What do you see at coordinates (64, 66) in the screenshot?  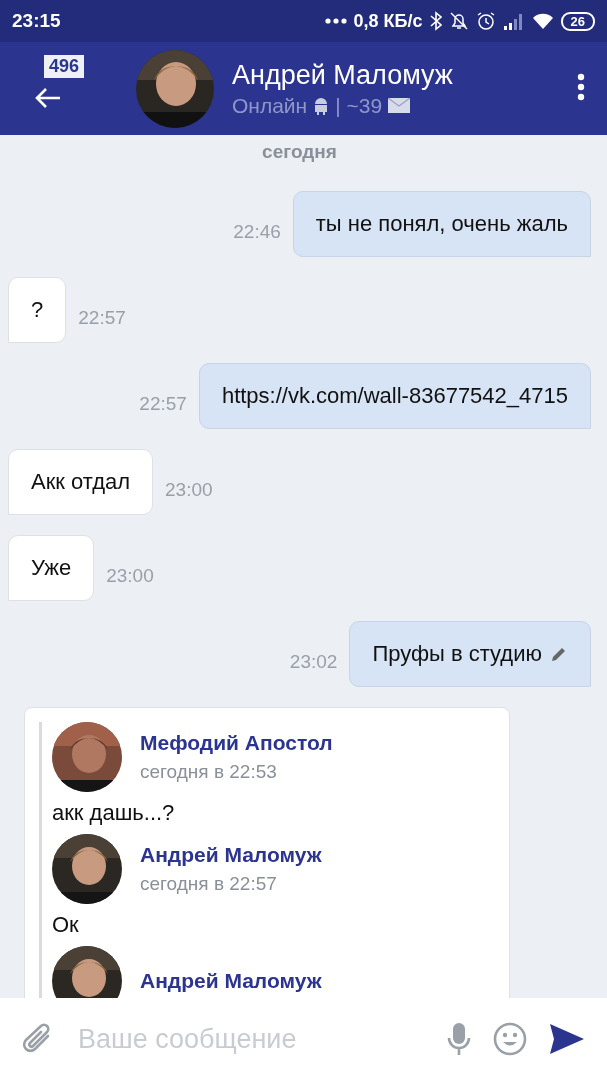 I see `unread-badge: 496` at bounding box center [64, 66].